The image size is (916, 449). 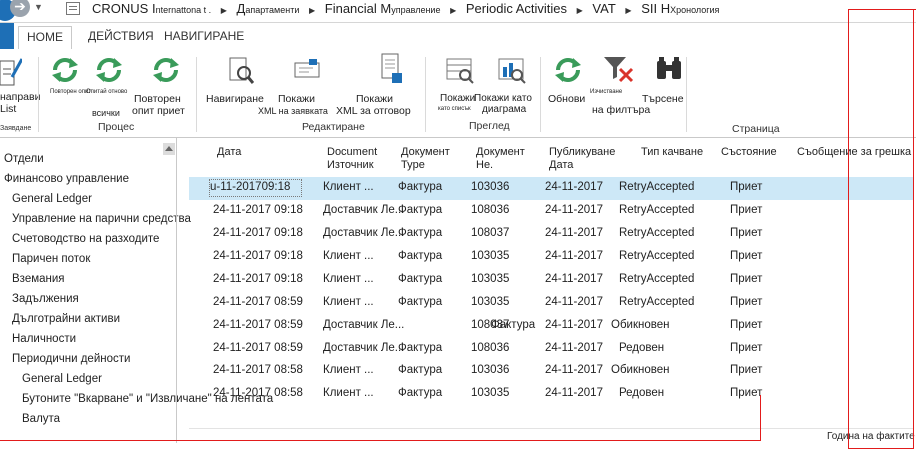 I want to click on retry-all-button: Опитай отново всички, so click(x=106, y=86).